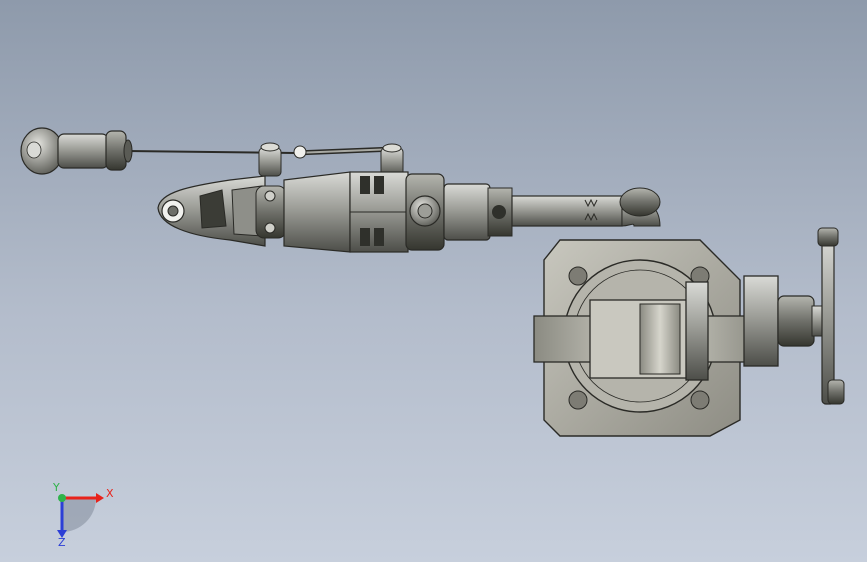 The image size is (867, 562). What do you see at coordinates (364, 212) in the screenshot?
I see `motor-body` at bounding box center [364, 212].